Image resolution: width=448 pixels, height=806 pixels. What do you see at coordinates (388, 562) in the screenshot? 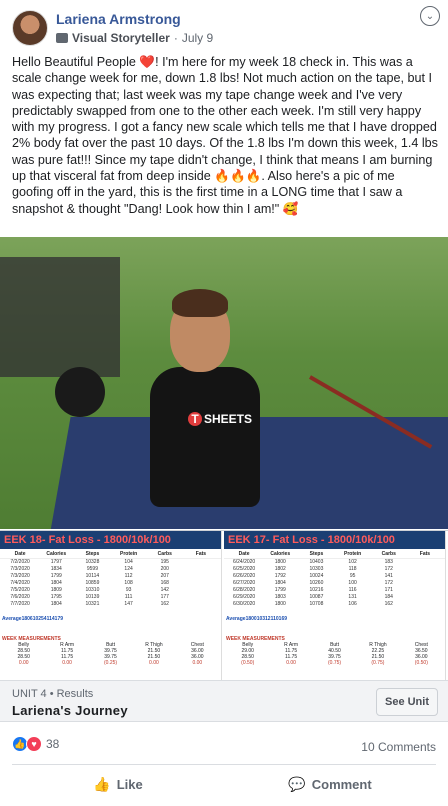
I see `sheet-cell: 183` at bounding box center [388, 562].